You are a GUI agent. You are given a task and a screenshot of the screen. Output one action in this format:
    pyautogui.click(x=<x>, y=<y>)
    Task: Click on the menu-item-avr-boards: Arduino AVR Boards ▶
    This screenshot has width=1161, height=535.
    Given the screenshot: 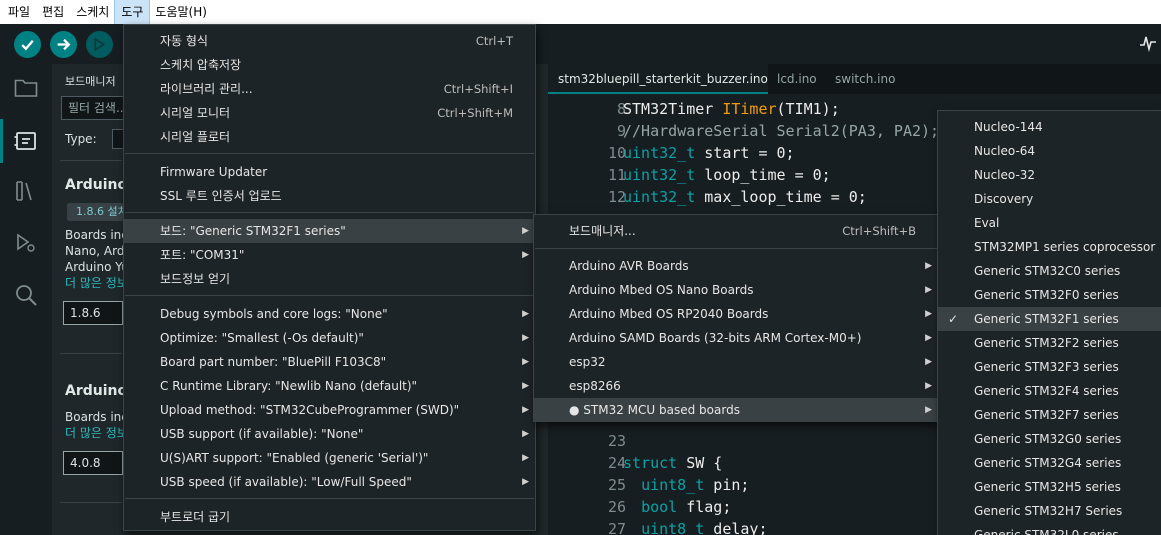 What is the action you would take?
    pyautogui.click(x=736, y=266)
    